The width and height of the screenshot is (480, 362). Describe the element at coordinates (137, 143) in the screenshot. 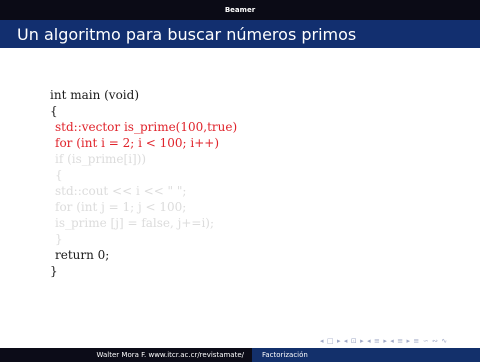

I see `code-line: for (int i = 2; i < 100; i++)` at that location.